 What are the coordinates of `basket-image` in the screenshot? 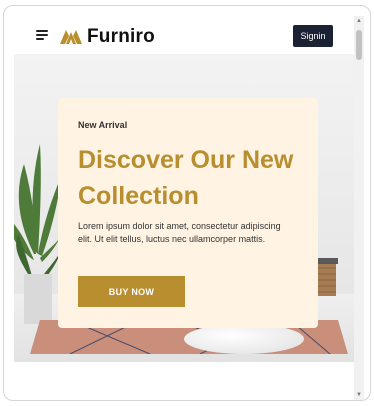 It's located at (327, 277).